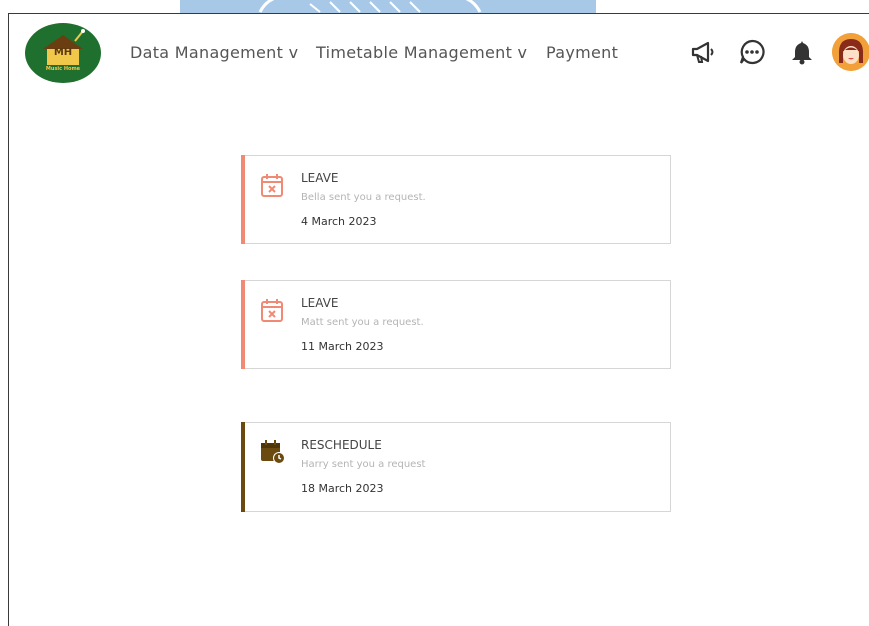 The height and width of the screenshot is (626, 869). Describe the element at coordinates (341, 445) in the screenshot. I see `notification-type: RESCHEDULE` at that location.